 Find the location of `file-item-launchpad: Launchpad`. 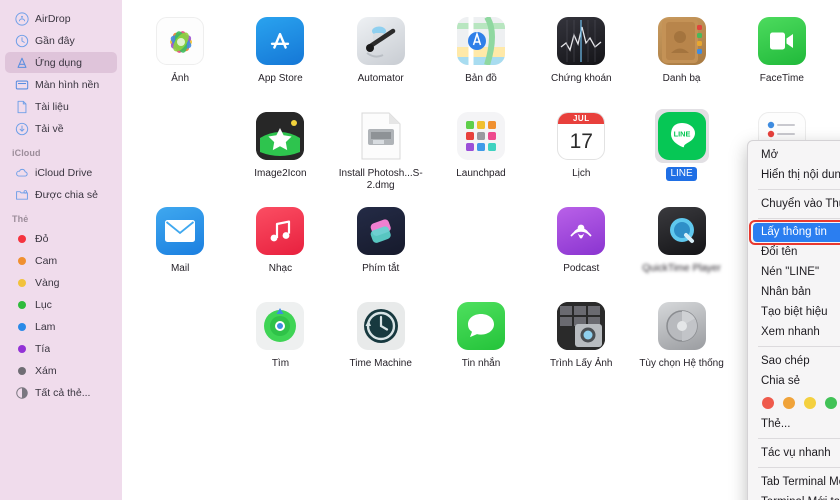

file-item-launchpad: Launchpad is located at coordinates (481, 148).